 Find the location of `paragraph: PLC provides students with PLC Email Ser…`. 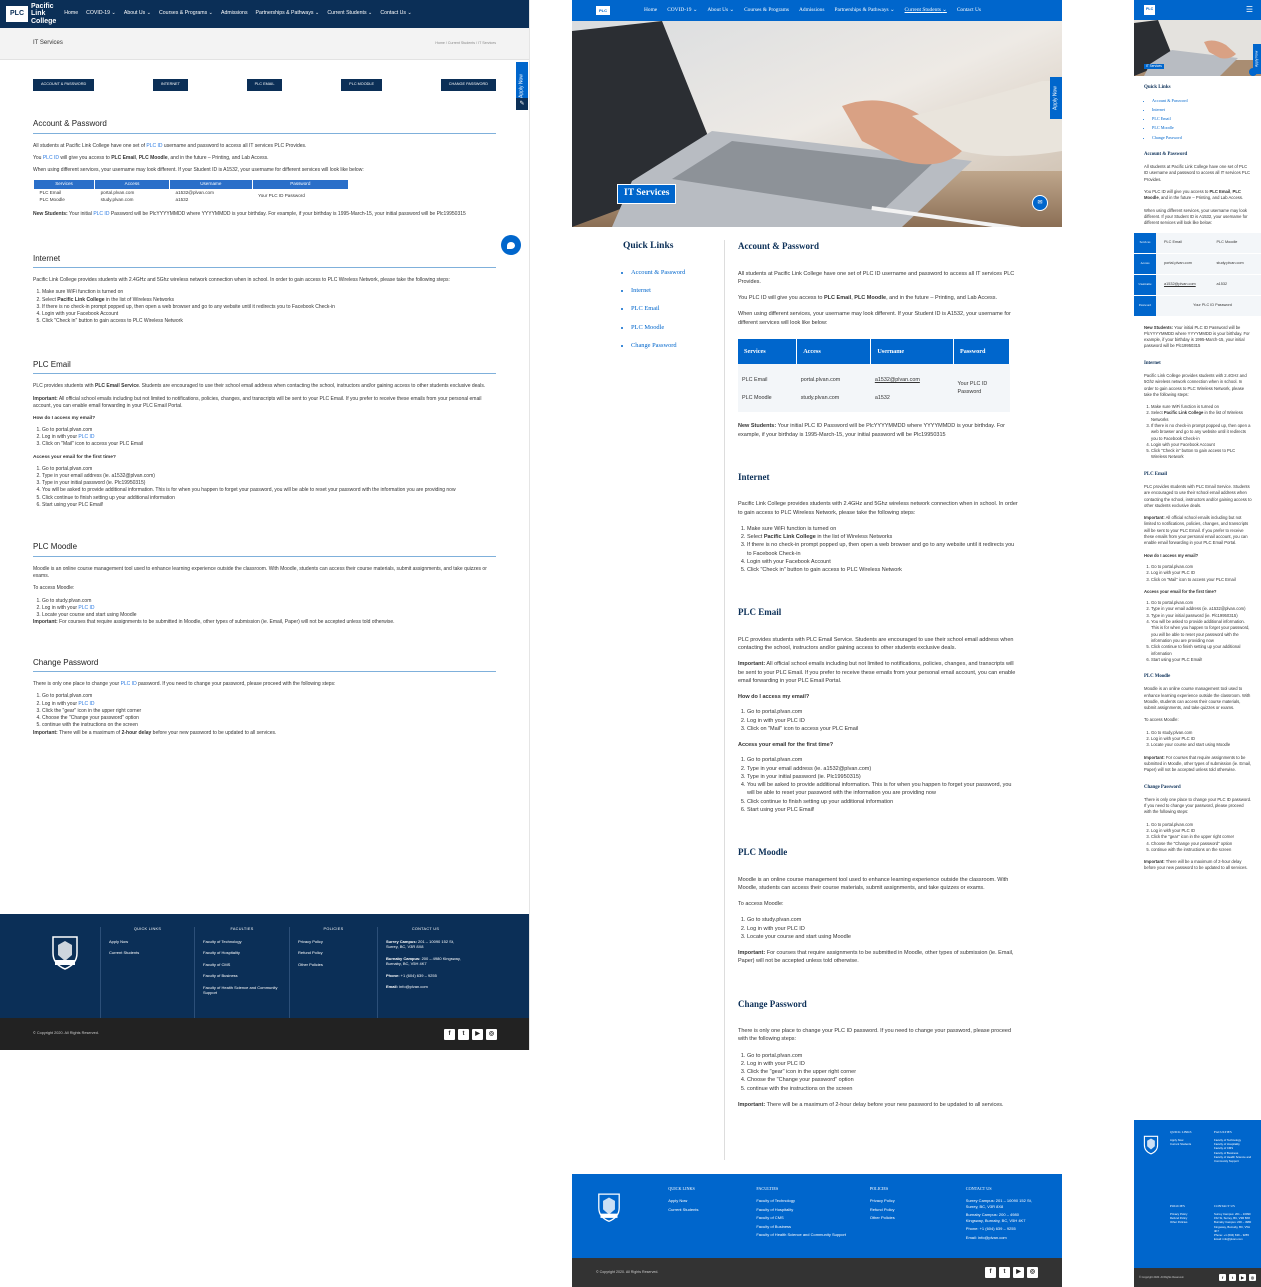

paragraph: PLC provides students with PLC Email Ser… is located at coordinates (259, 386).